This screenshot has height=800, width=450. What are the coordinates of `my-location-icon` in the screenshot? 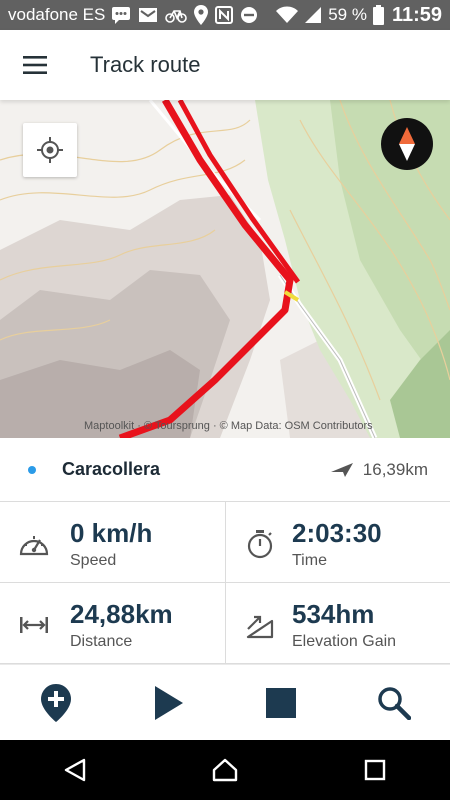 It's located at (50, 150).